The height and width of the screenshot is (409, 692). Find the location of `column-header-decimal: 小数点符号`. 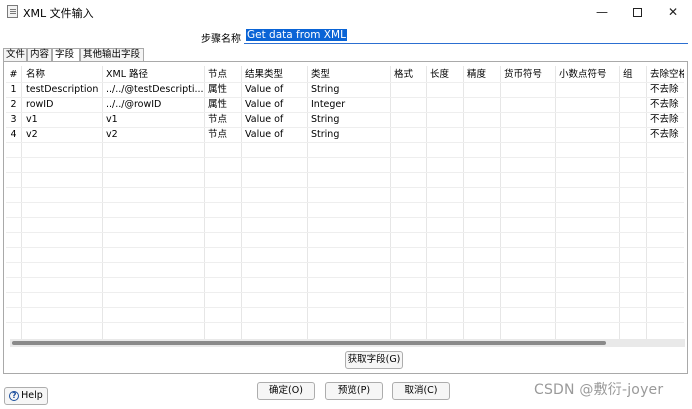

column-header-decimal: 小数点符号 is located at coordinates (583, 74).